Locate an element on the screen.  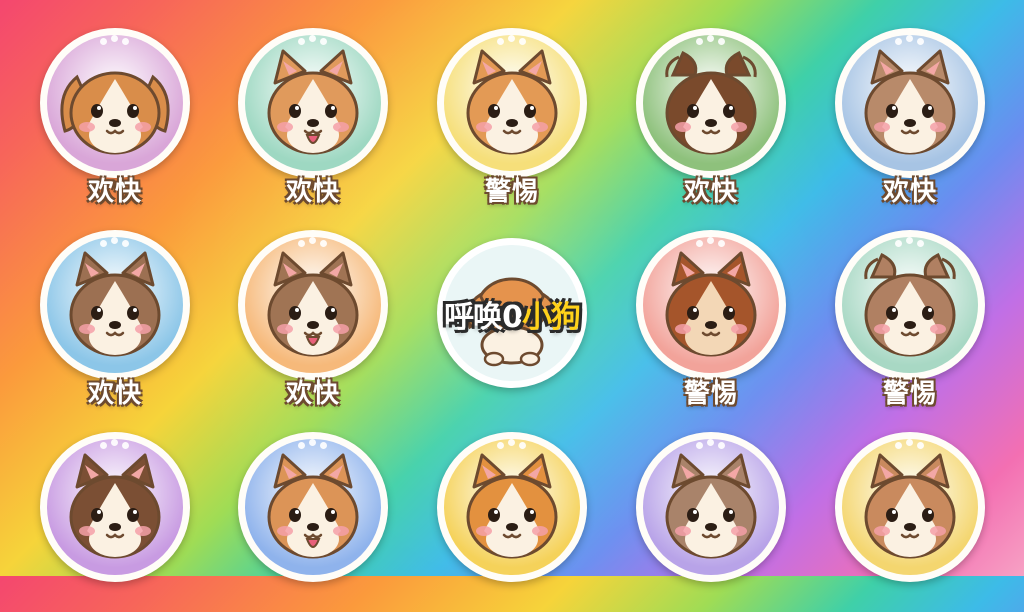
summon-puppy-button: 呼唤0小狗 is located at coordinates (512, 313).